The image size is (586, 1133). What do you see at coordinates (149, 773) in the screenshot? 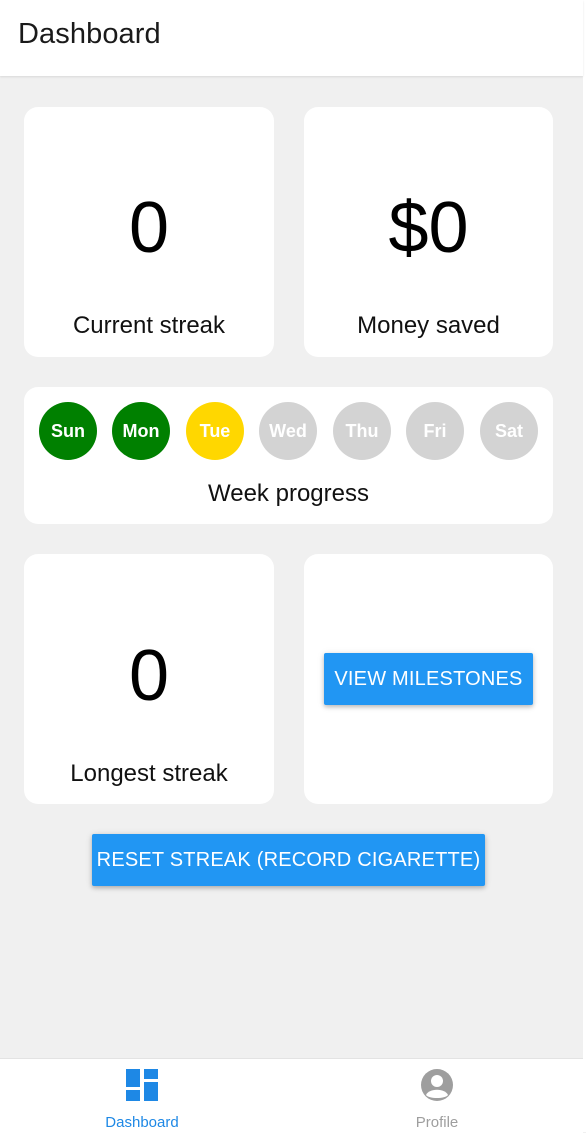
I see `longest-streak-label: Longest streak` at bounding box center [149, 773].